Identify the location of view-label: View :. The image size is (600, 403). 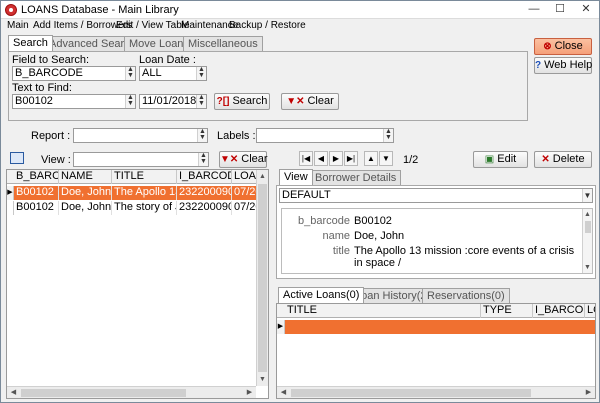
(56, 160).